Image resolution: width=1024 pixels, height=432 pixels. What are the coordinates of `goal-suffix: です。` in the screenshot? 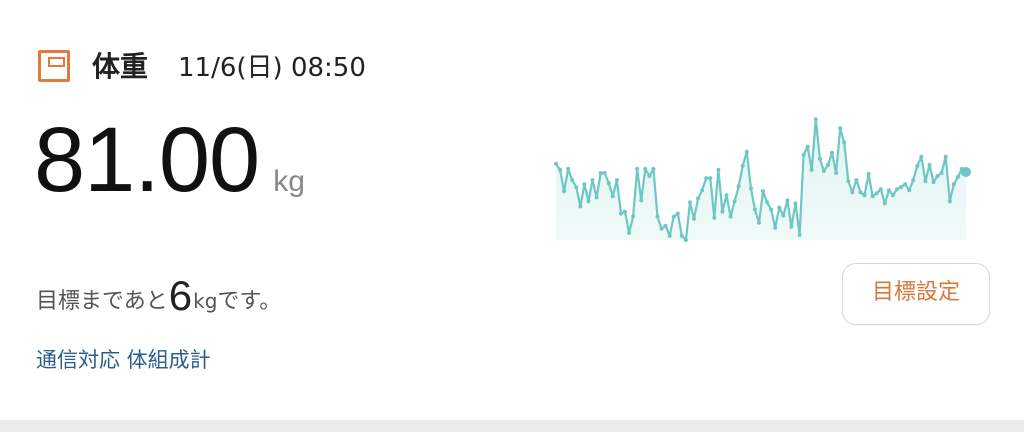 It's located at (249, 301).